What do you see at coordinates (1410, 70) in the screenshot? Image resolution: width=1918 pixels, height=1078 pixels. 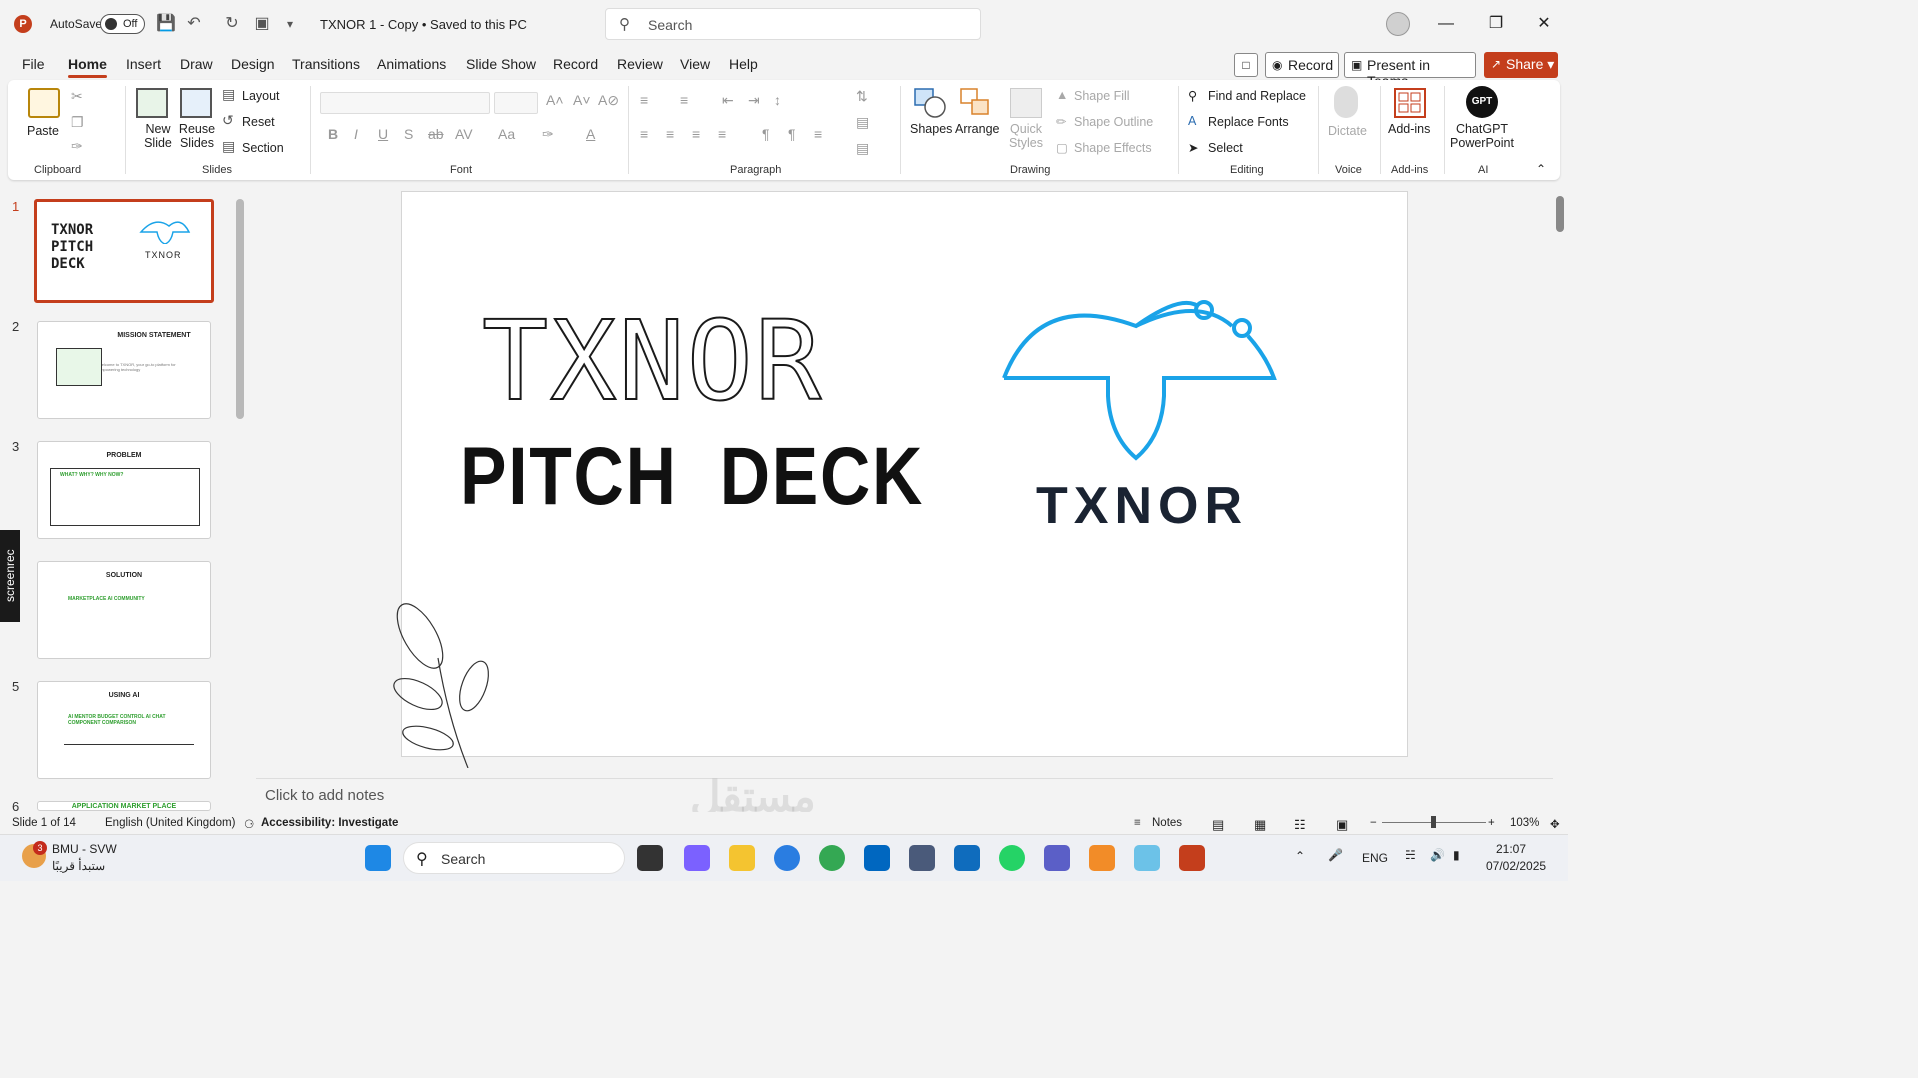 I see `present-in-teams-button: ▣Present in Teams` at bounding box center [1410, 70].